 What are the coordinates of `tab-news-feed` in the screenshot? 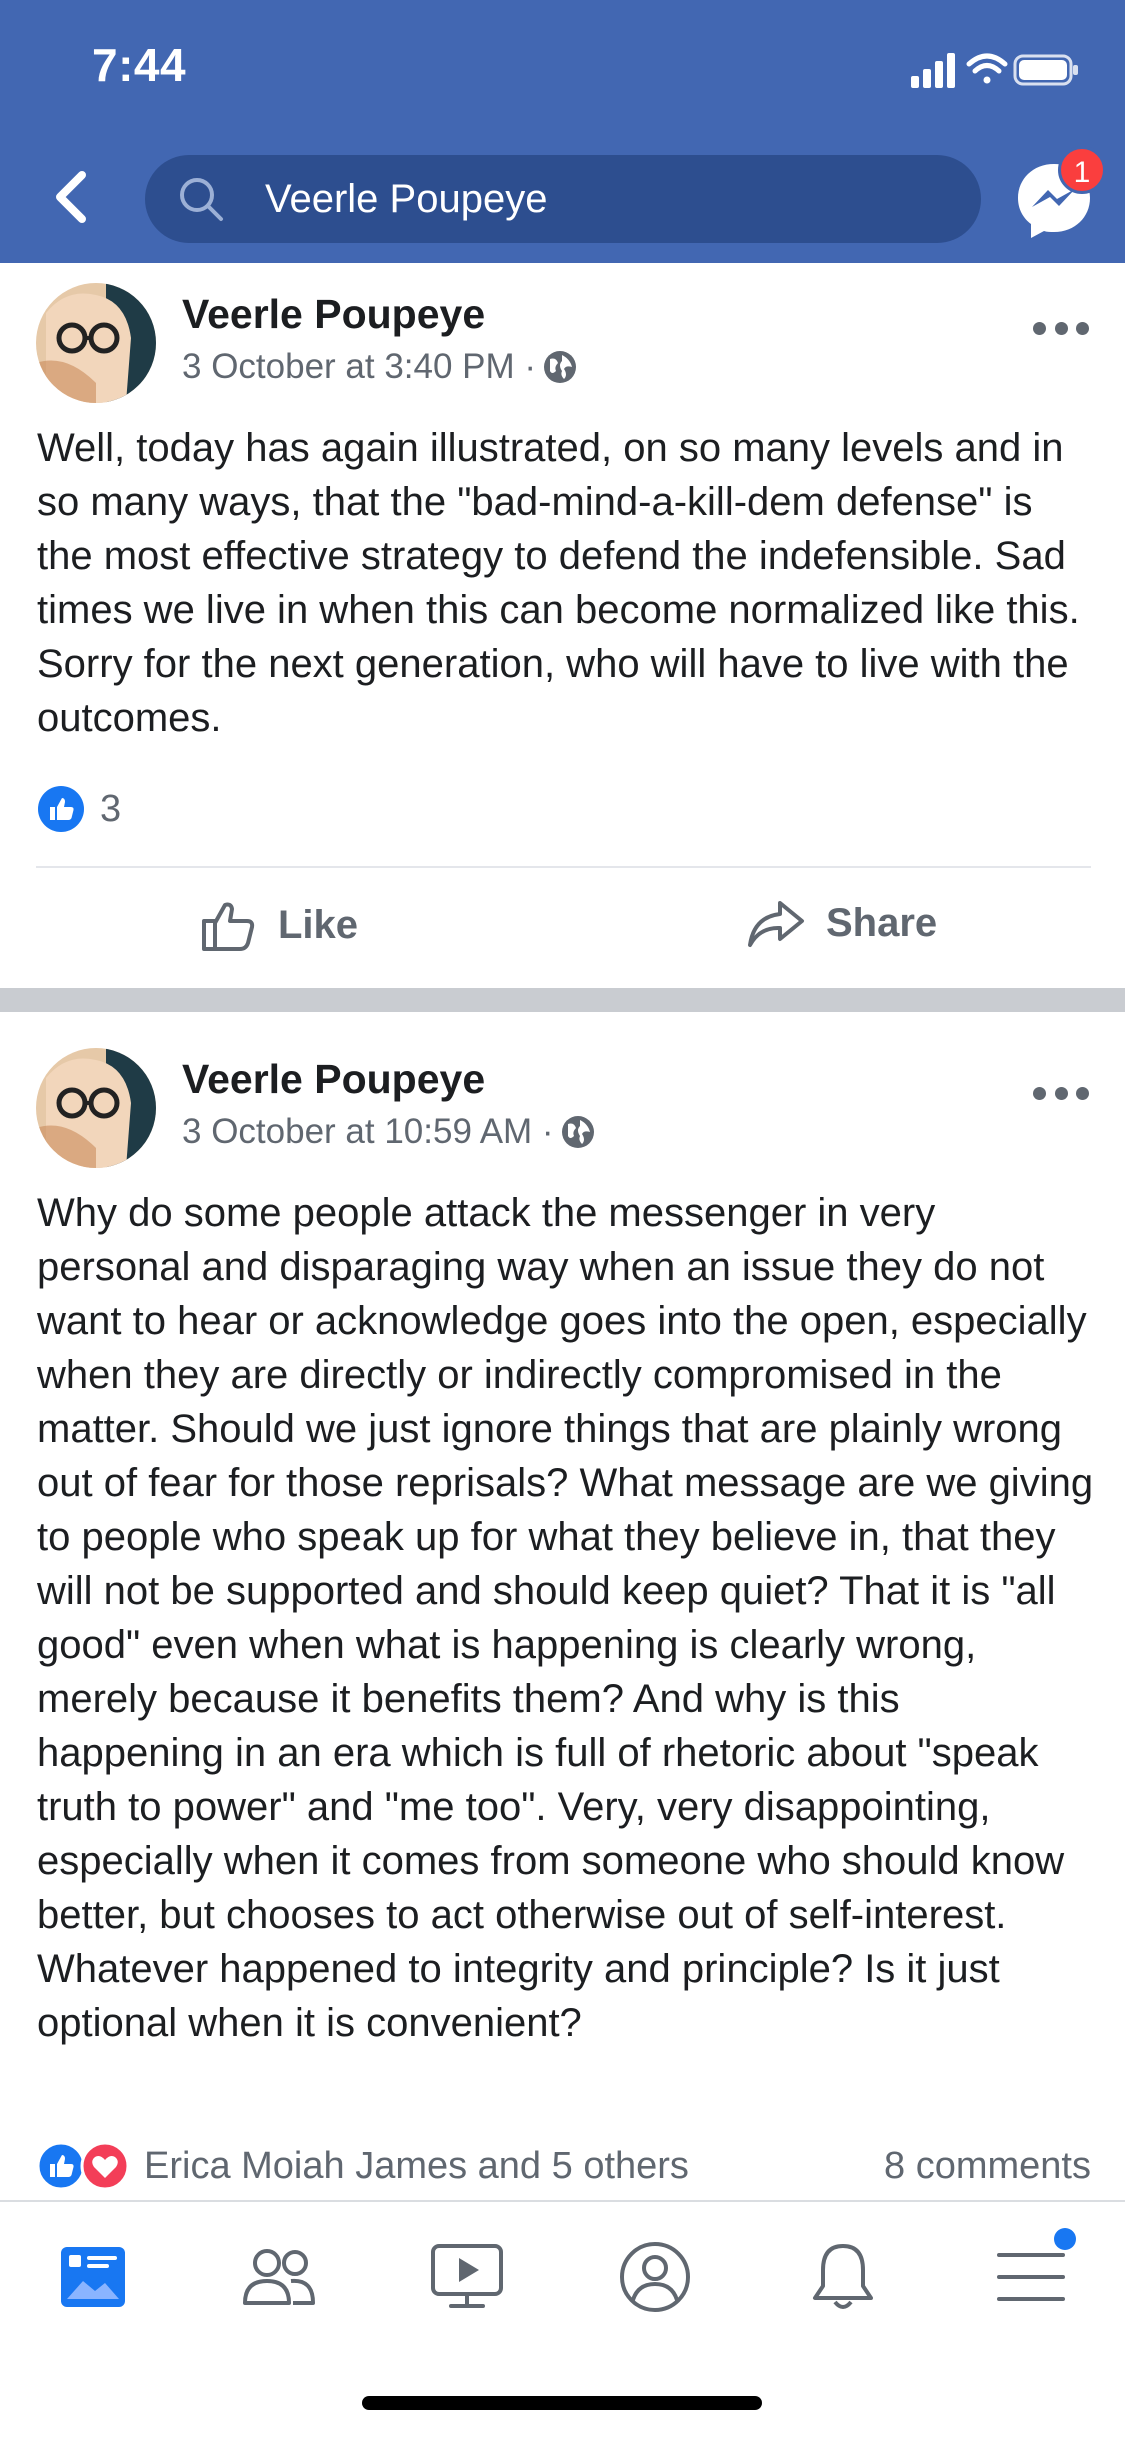 It's located at (93, 2277).